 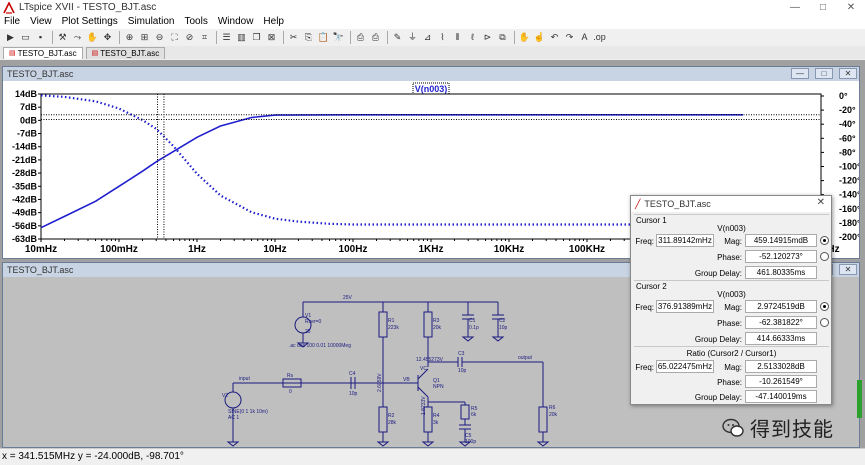 What do you see at coordinates (43, 53) in the screenshot?
I see `doc-tab-1: ▤ TESTO_BJT.asc` at bounding box center [43, 53].